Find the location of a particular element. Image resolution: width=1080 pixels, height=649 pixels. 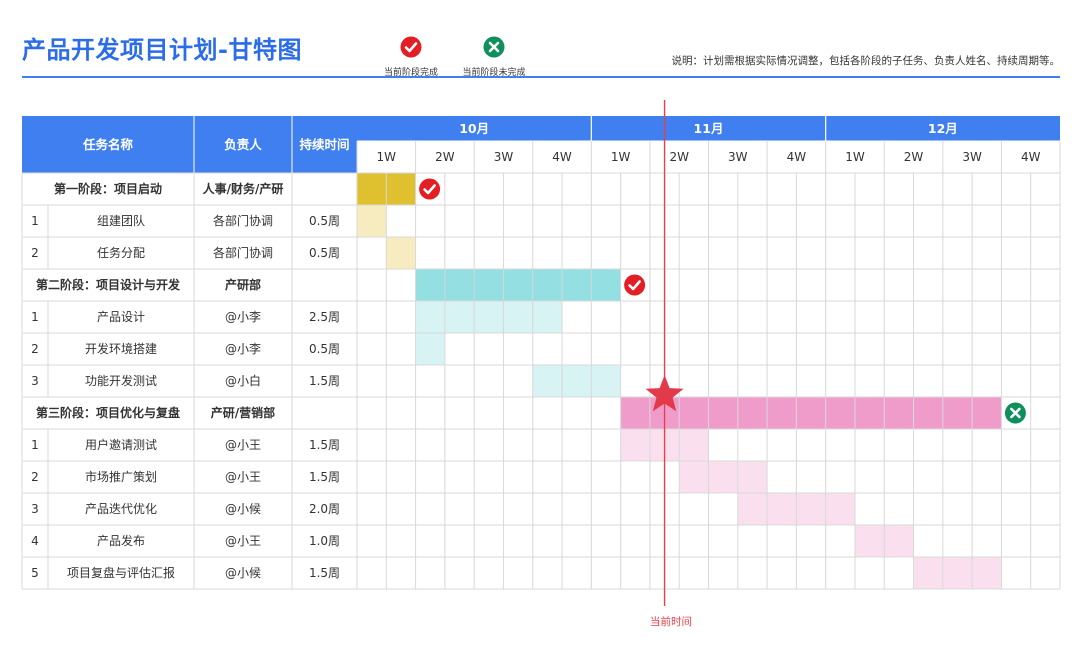

month-label: 10月 is located at coordinates (474, 128).